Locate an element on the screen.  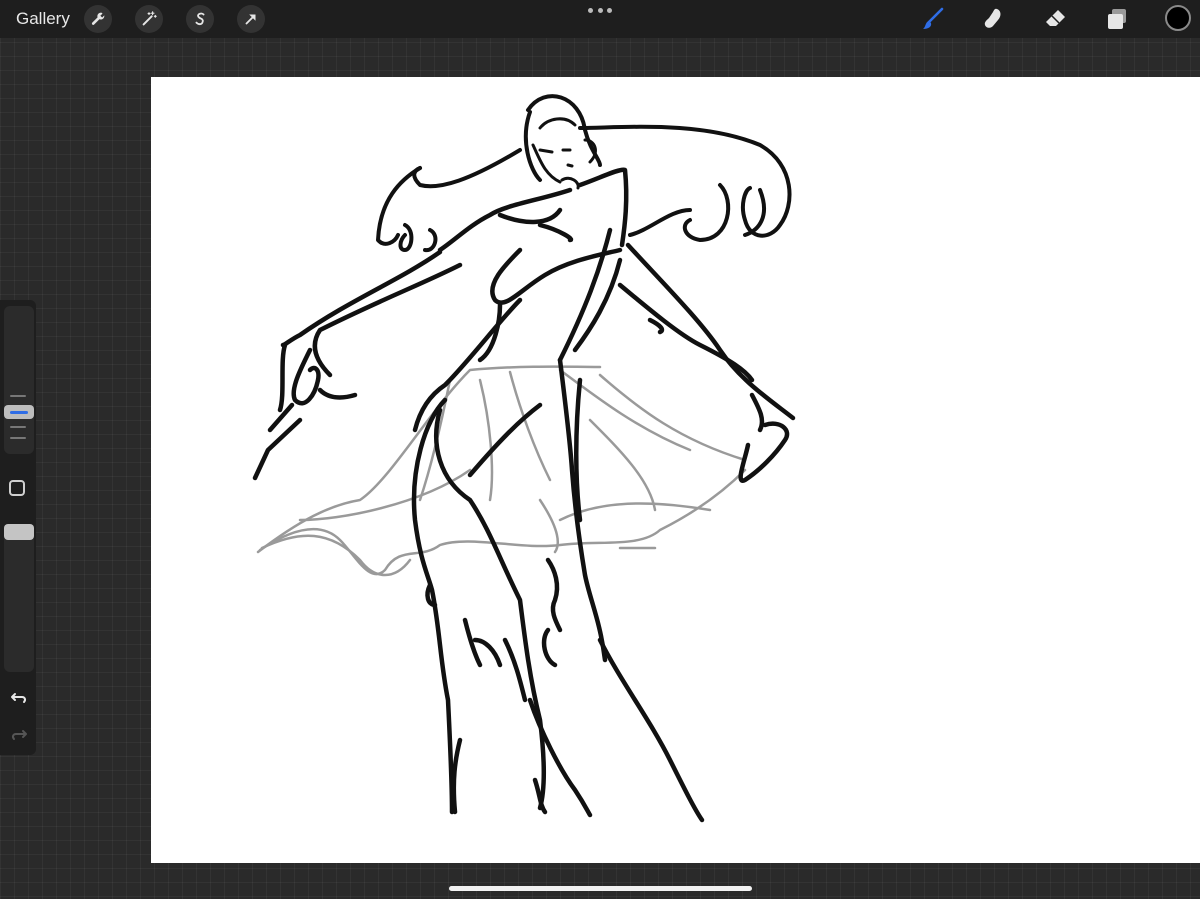
undo-arrow-icon is located at coordinates (19, 697).